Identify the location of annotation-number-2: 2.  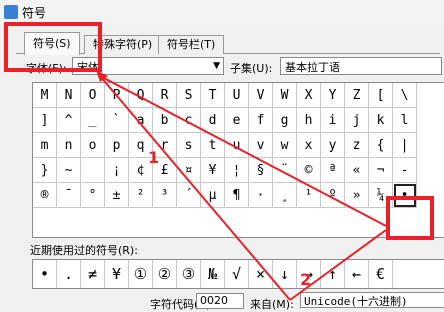
(306, 279).